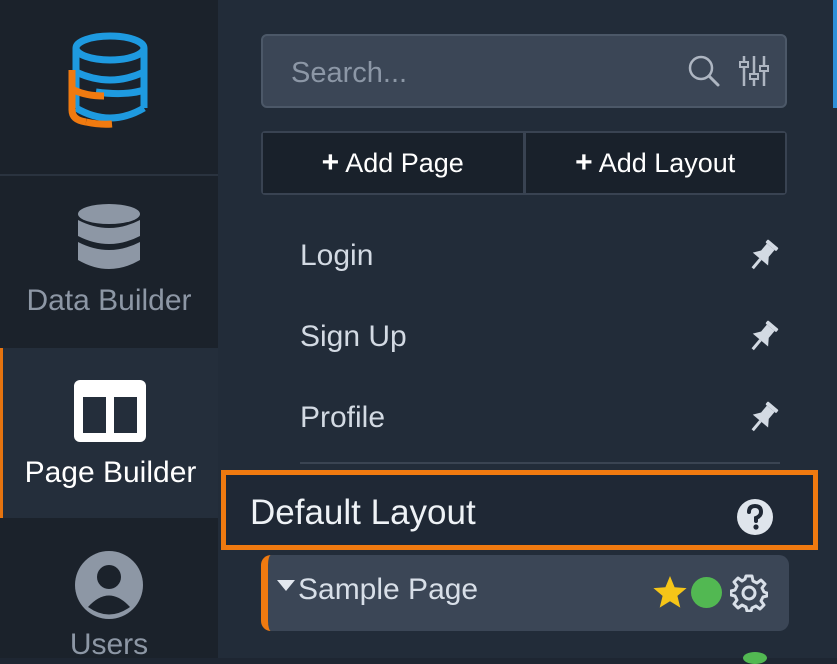 This screenshot has width=837, height=664. I want to click on add-page-button: + Add Page, so click(393, 163).